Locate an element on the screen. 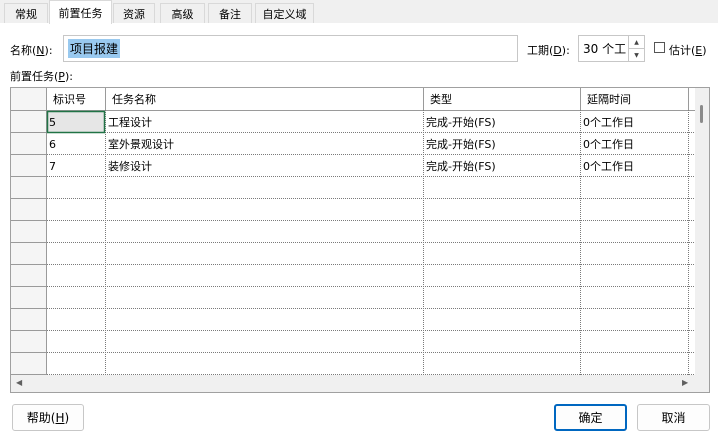 The image size is (718, 442). cell-id: 6 is located at coordinates (76, 144).